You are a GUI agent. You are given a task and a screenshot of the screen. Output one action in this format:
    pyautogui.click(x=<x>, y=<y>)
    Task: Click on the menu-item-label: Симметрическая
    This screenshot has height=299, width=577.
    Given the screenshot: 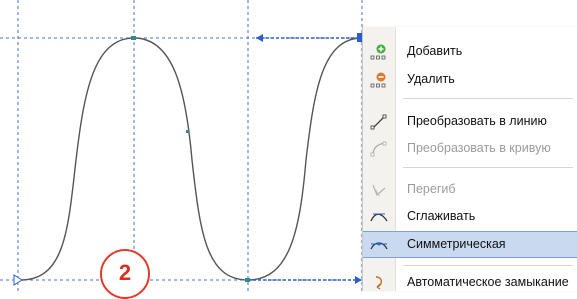 What is the action you would take?
    pyautogui.click(x=456, y=244)
    